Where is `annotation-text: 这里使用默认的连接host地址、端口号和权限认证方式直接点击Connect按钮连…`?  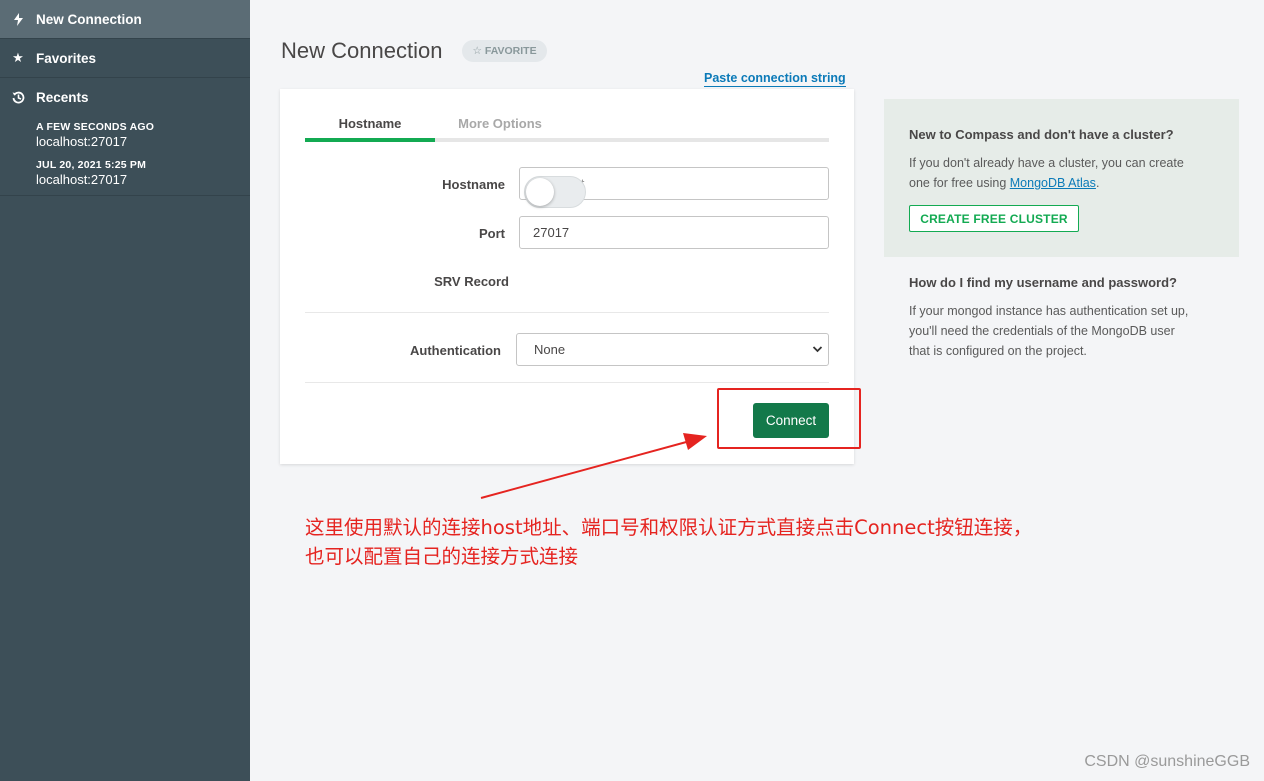
annotation-text: 这里使用默认的连接host地址、端口号和权限认证方式直接点击Connect按钮连… is located at coordinates (668, 542).